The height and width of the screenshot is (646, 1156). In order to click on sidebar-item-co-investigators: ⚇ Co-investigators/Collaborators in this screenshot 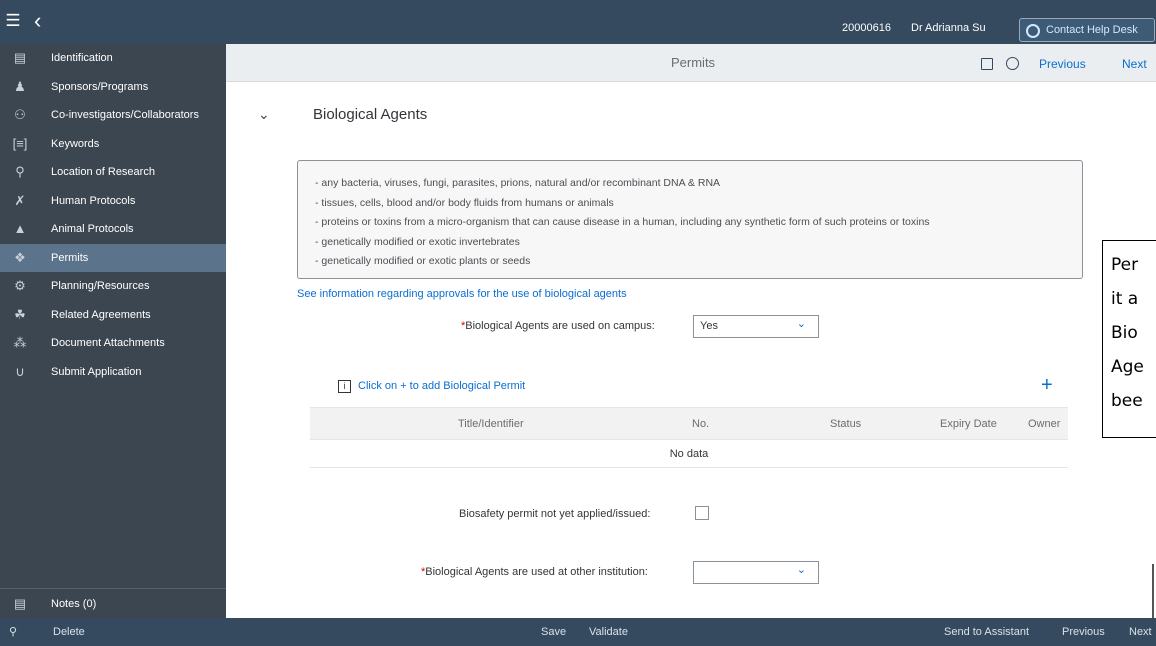, I will do `click(113, 115)`.